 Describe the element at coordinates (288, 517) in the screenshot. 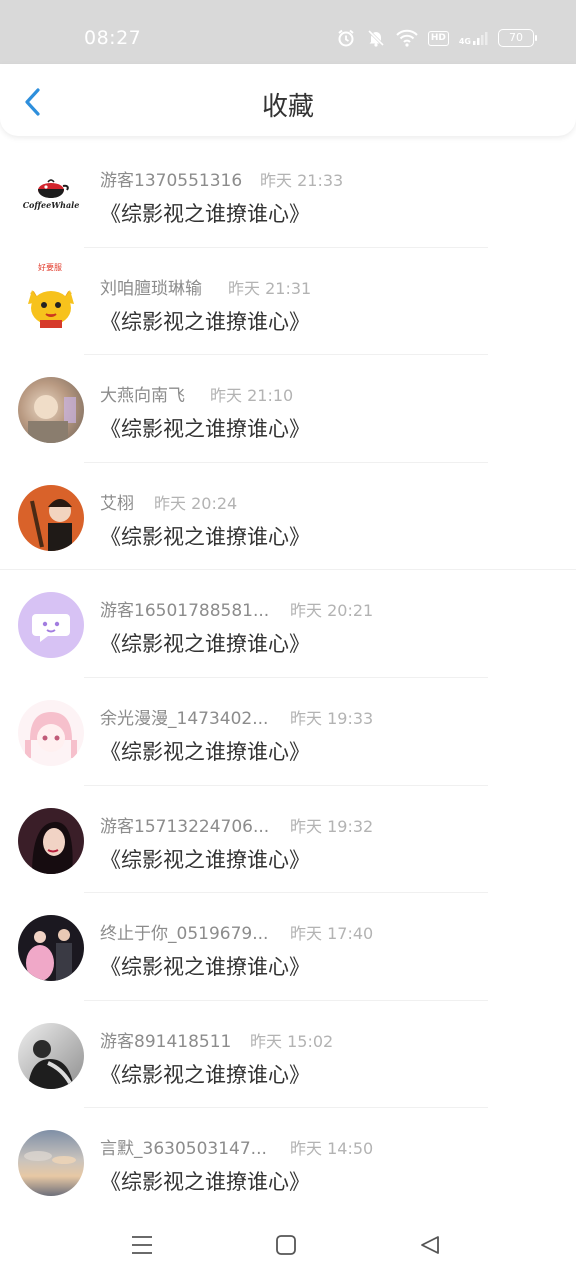

I see `list-item: 艾栩 昨天 20:24 《综影视之谁撩谁心》` at that location.